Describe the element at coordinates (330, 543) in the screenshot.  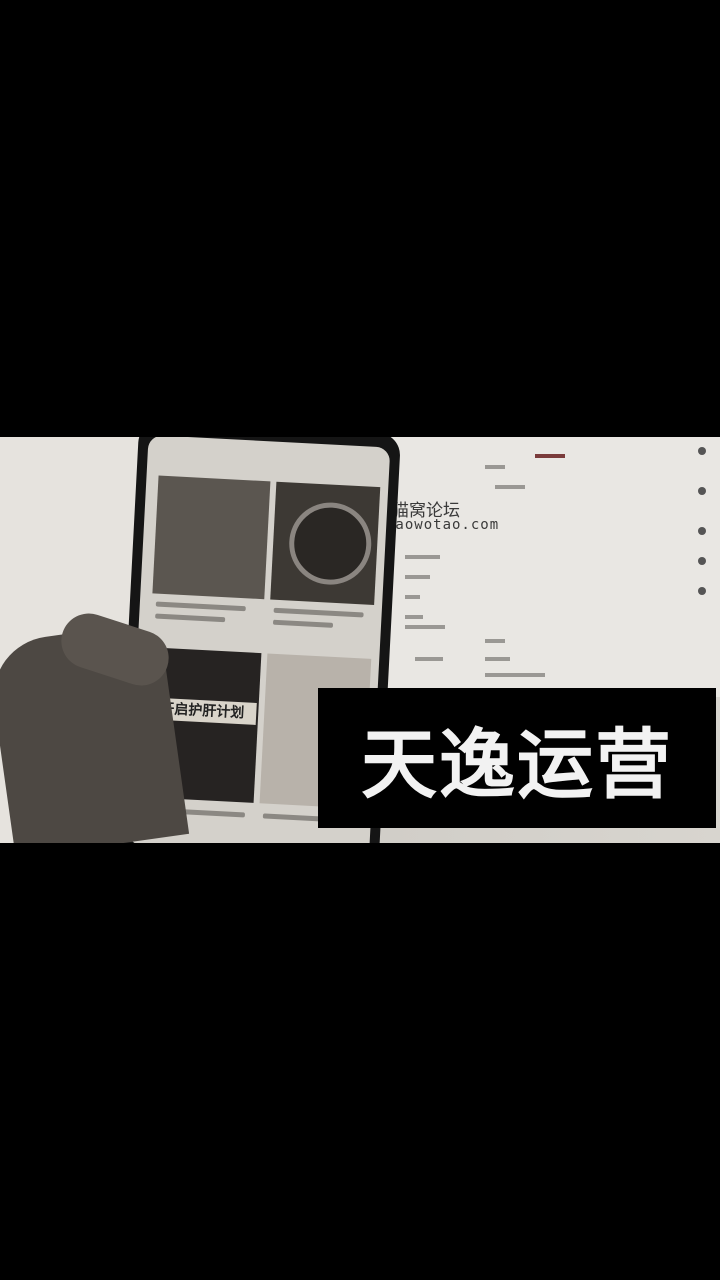
I see `bowl-image` at that location.